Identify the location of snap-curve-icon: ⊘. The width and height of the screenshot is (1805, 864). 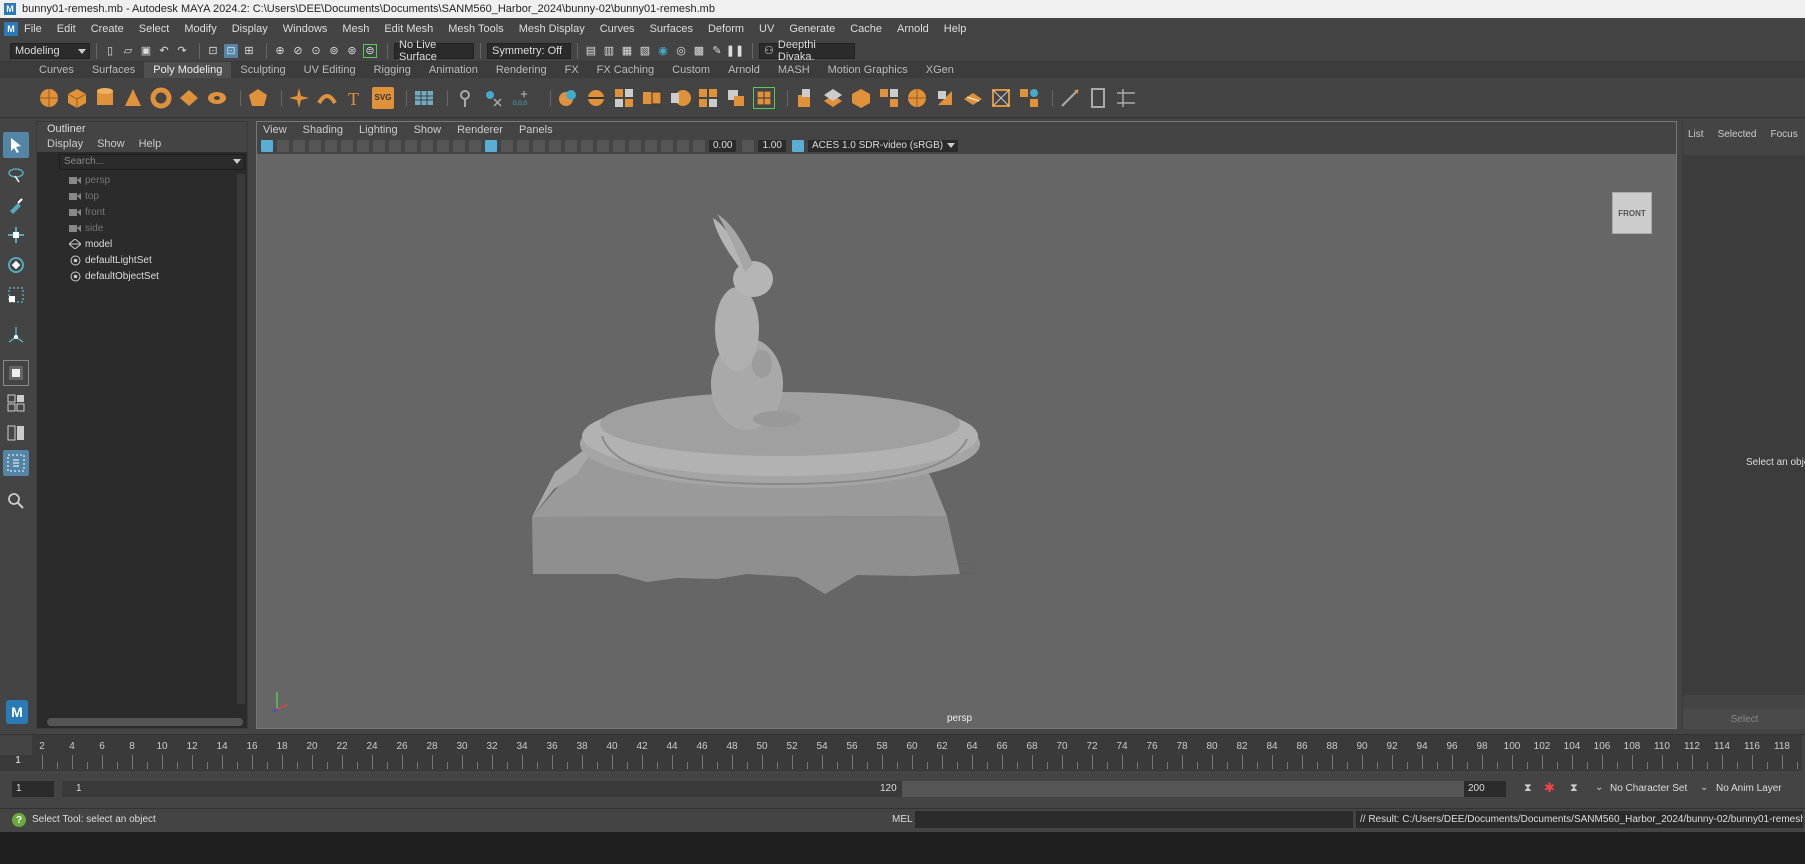
(298, 51).